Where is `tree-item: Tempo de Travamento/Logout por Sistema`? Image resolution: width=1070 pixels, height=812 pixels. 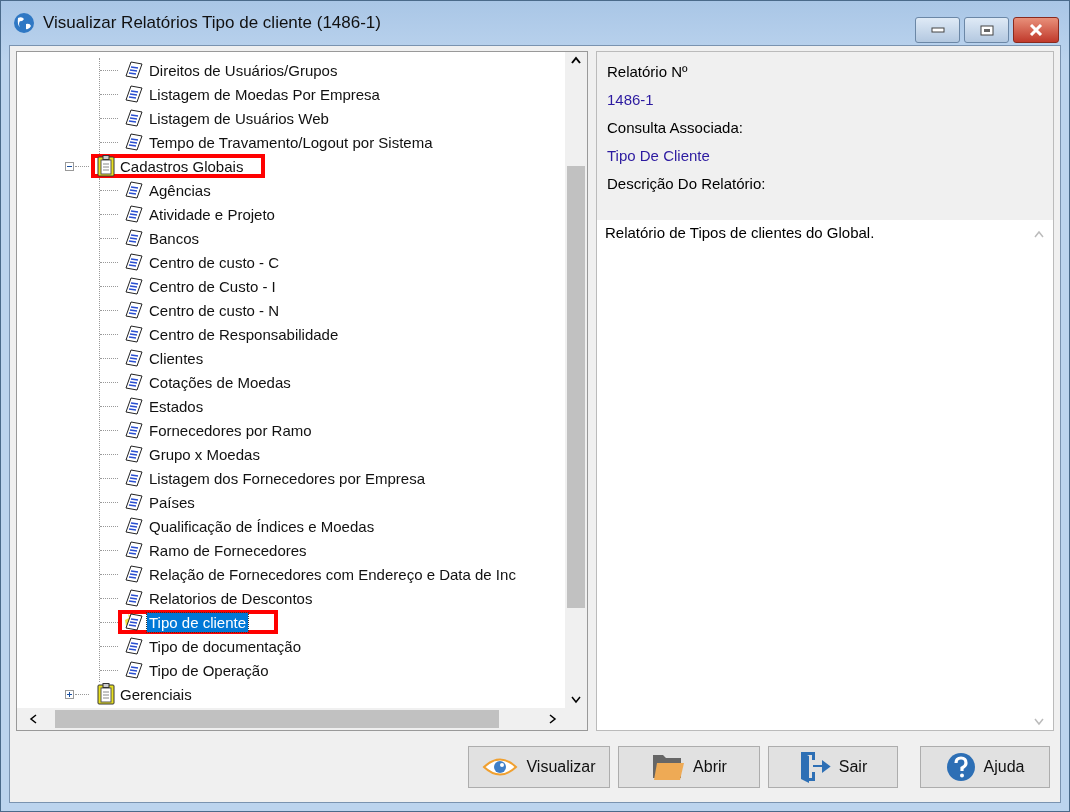
tree-item: Tempo de Travamento/Logout por Sistema is located at coordinates (279, 142).